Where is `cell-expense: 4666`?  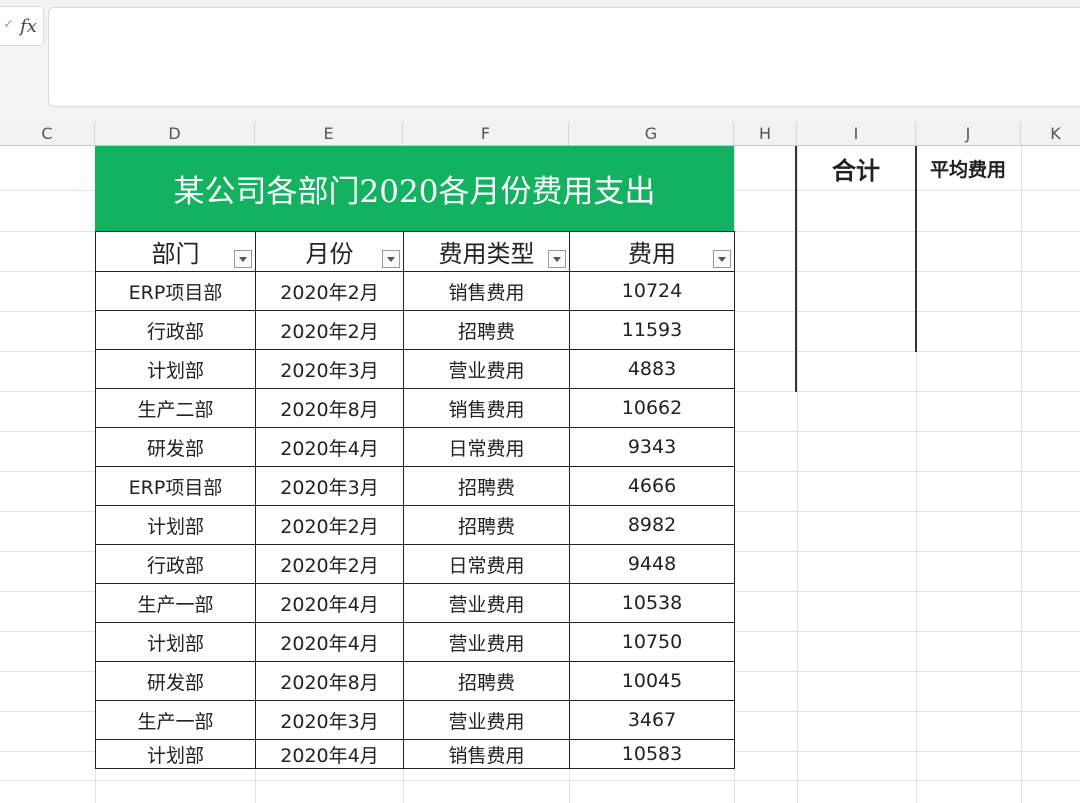
cell-expense: 4666 is located at coordinates (652, 486).